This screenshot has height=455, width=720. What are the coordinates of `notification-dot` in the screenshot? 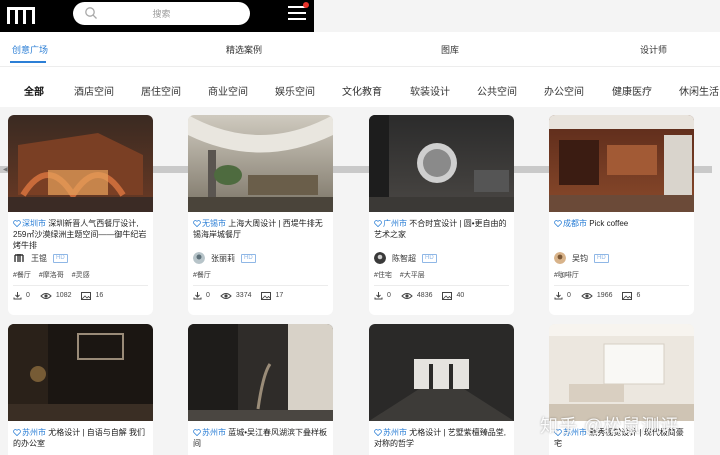 It's located at (306, 5).